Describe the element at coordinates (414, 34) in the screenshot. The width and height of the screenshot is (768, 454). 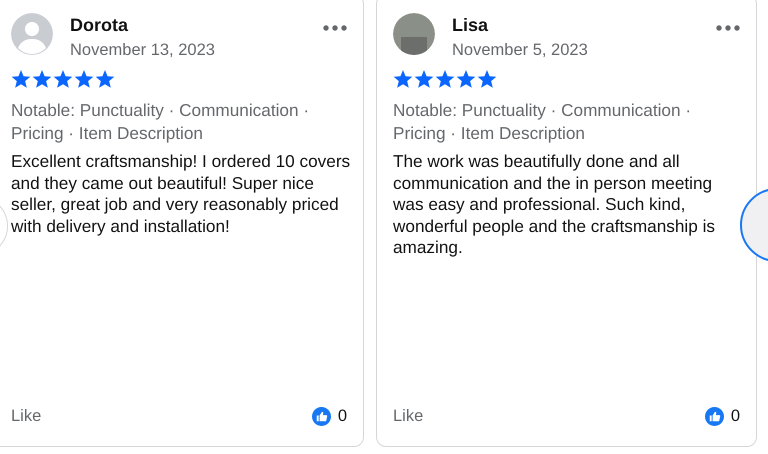
I see `photo-placeholder` at that location.